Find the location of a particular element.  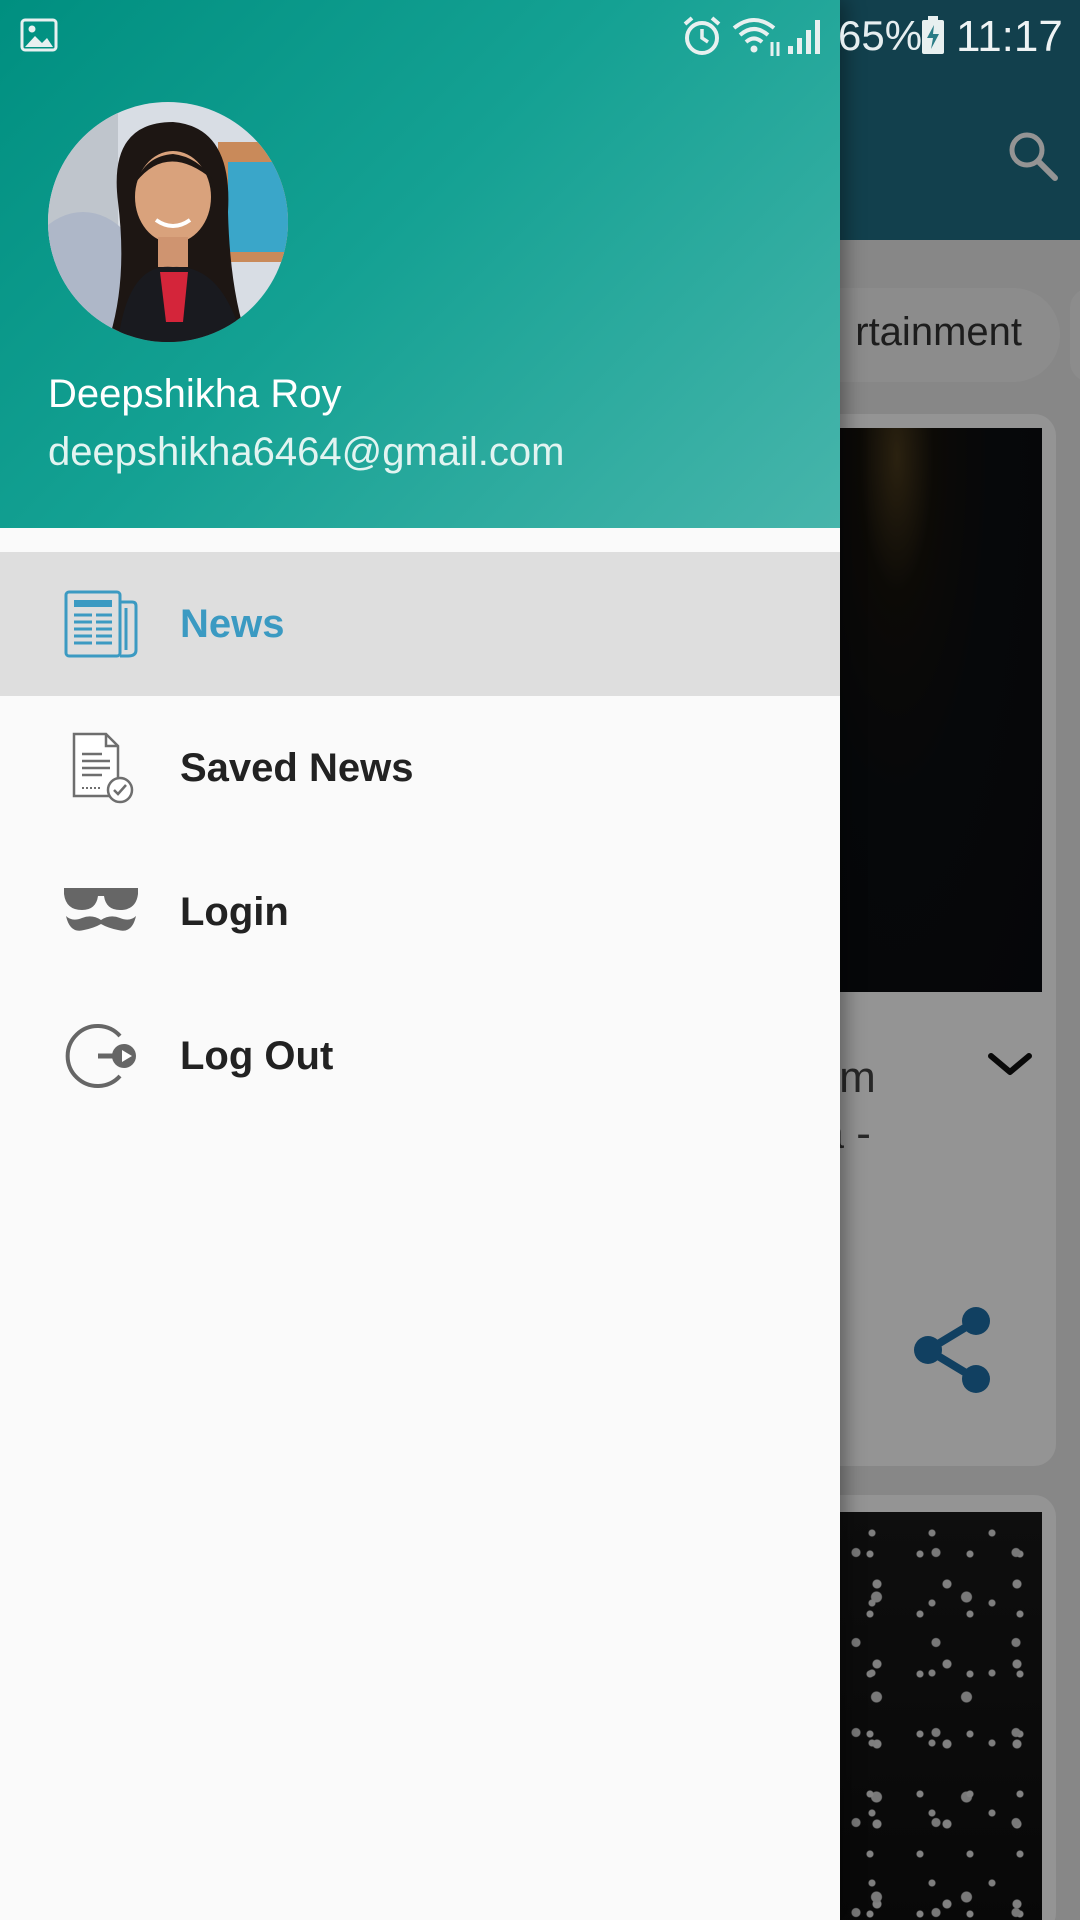

user-name: Deepshikha Roy is located at coordinates (195, 394).